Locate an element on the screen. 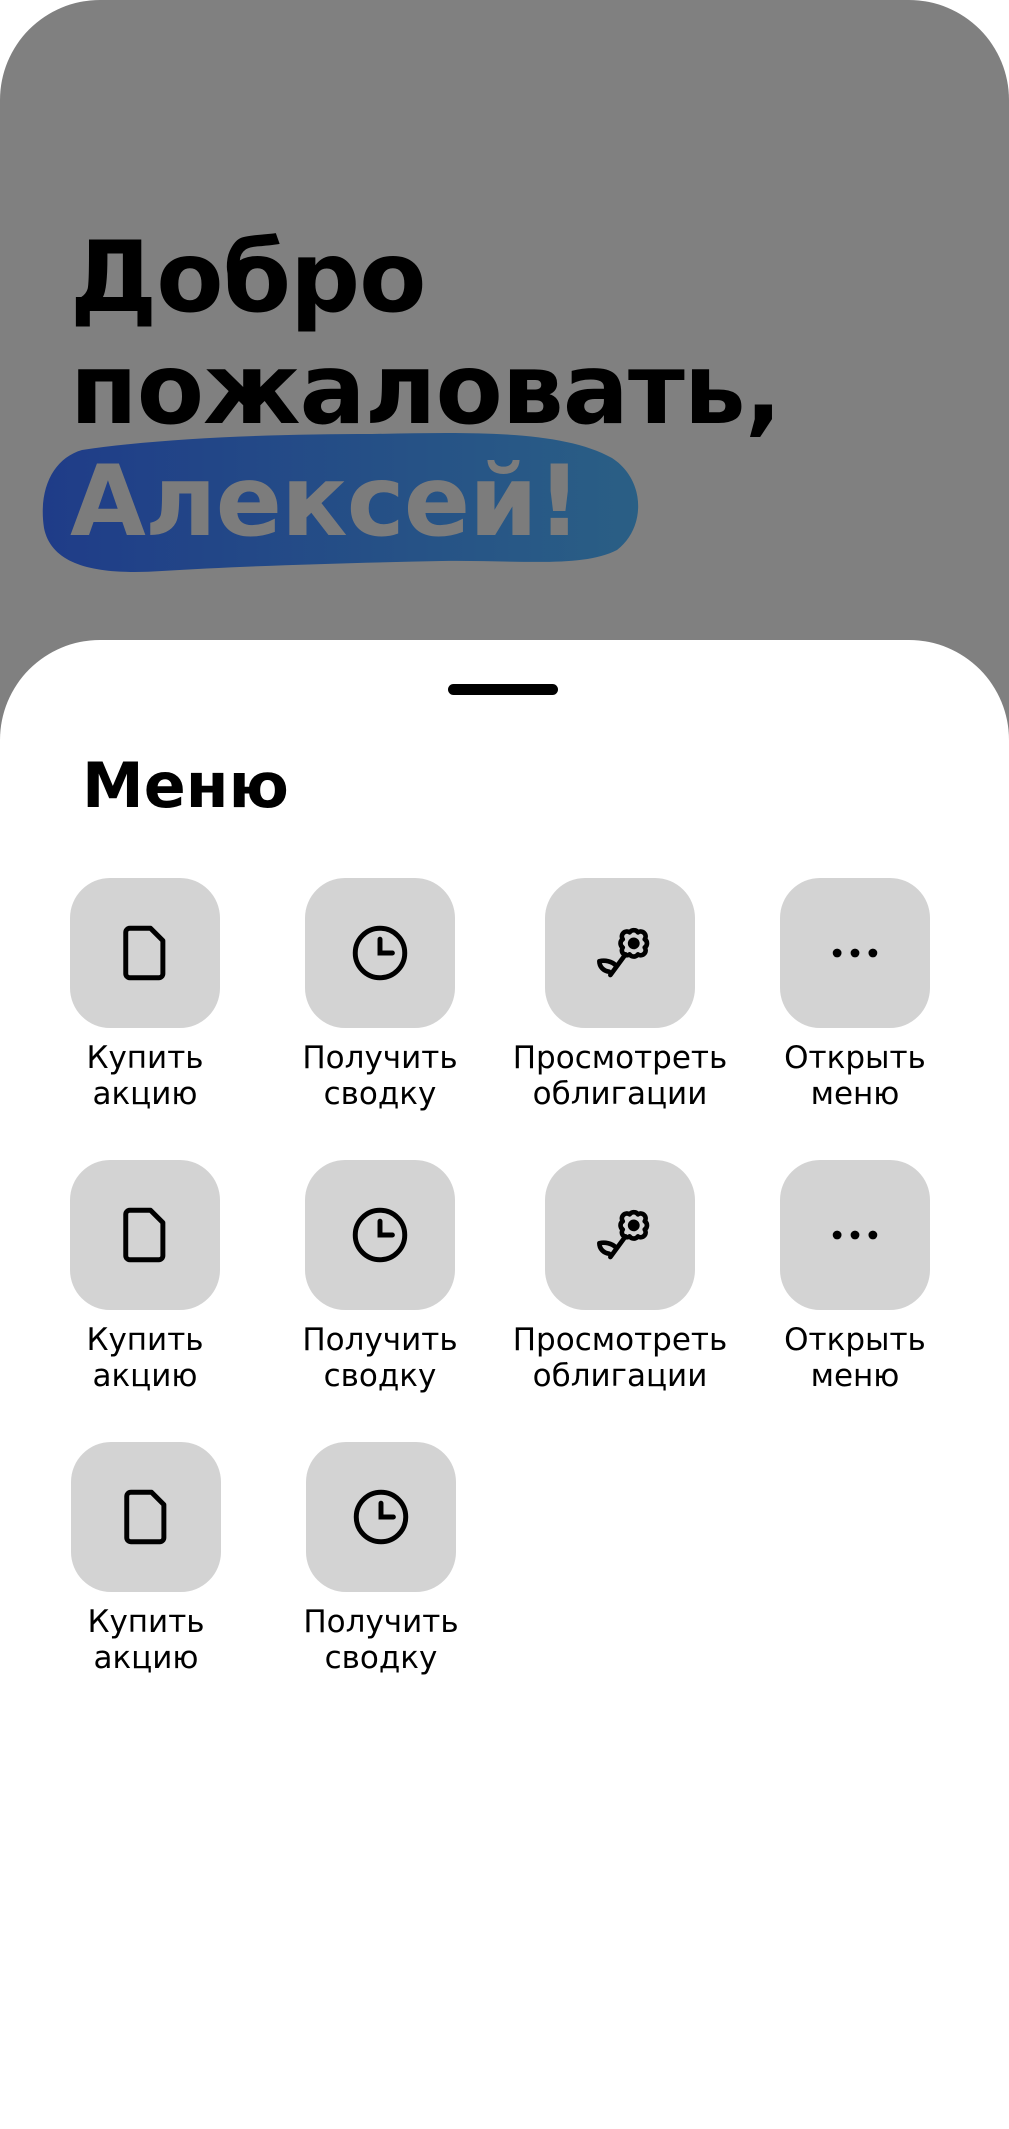  menu-title: Меню is located at coordinates (185, 785).